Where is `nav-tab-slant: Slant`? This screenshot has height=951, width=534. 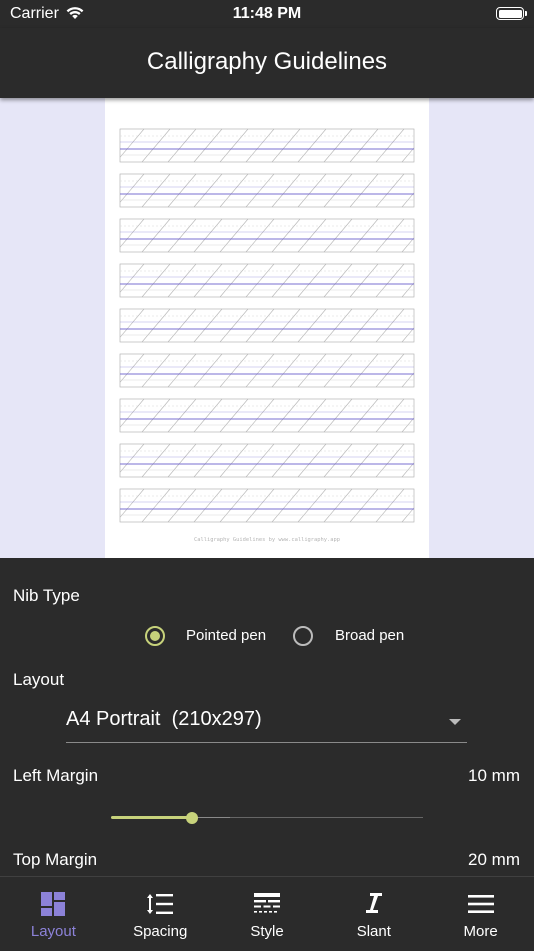
nav-tab-slant: Slant is located at coordinates (373, 914).